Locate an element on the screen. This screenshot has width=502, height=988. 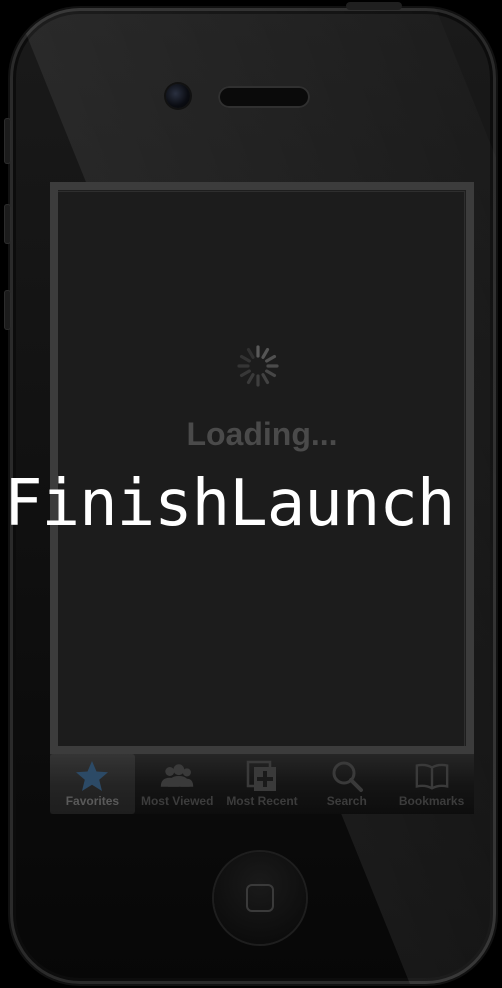
tab-most-recent: Most Recent is located at coordinates (262, 784).